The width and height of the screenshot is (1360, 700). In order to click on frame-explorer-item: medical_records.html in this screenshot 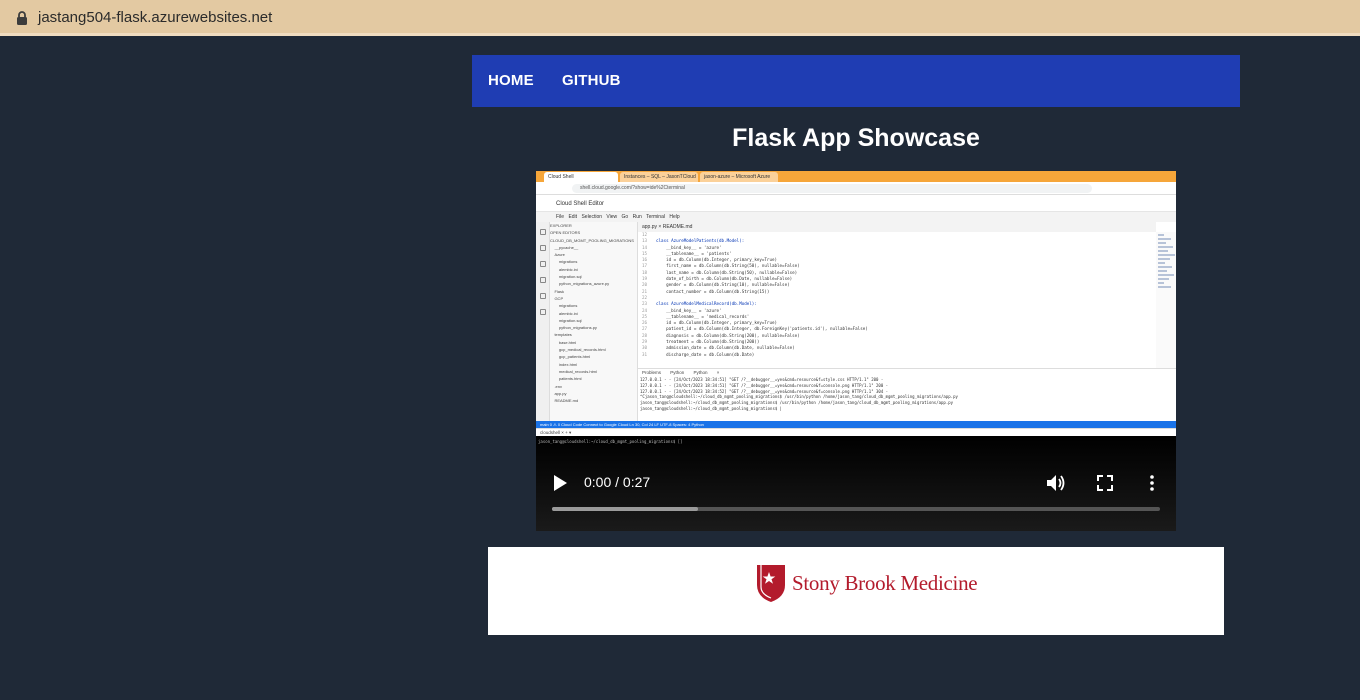, I will do `click(573, 371)`.